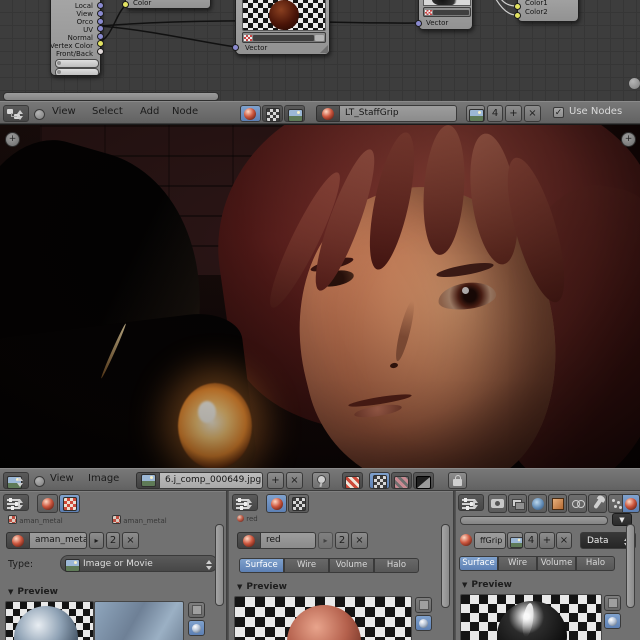 Image resolution: width=640 pixels, height=640 pixels. What do you see at coordinates (100, 51) in the screenshot?
I see `socket-front-back` at bounding box center [100, 51].